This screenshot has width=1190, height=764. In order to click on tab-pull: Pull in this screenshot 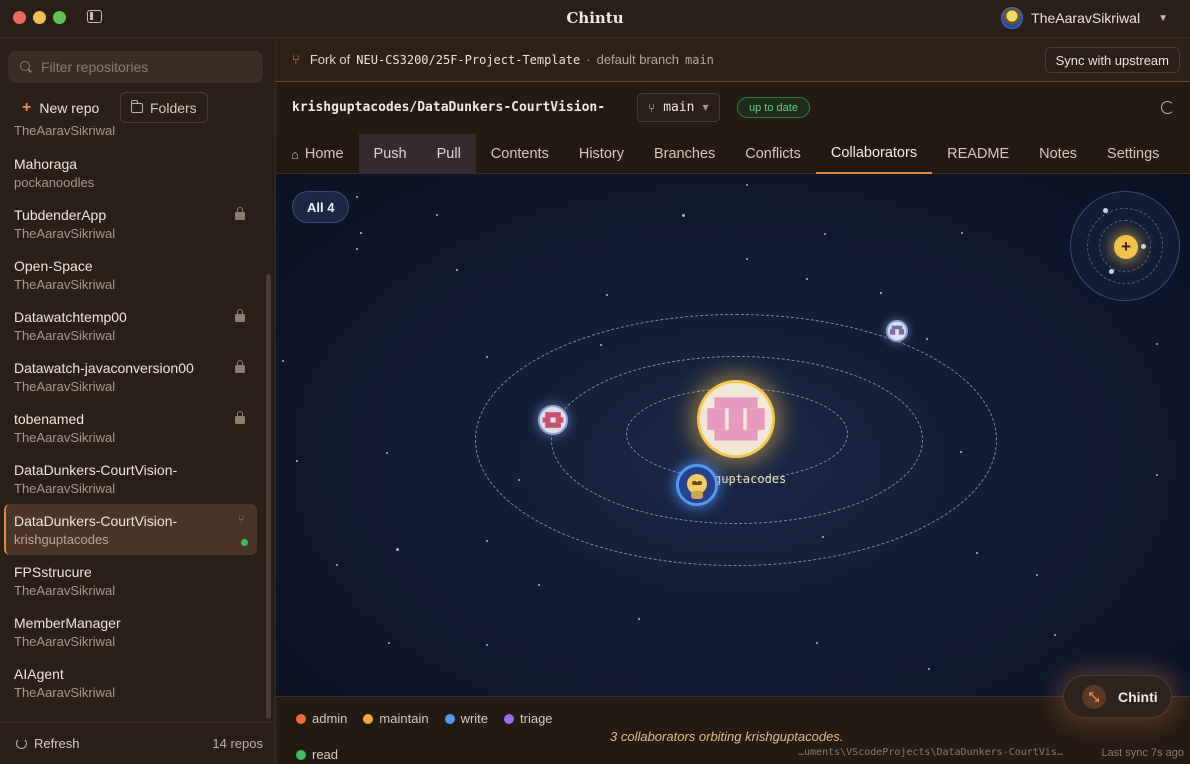, I will do `click(448, 154)`.